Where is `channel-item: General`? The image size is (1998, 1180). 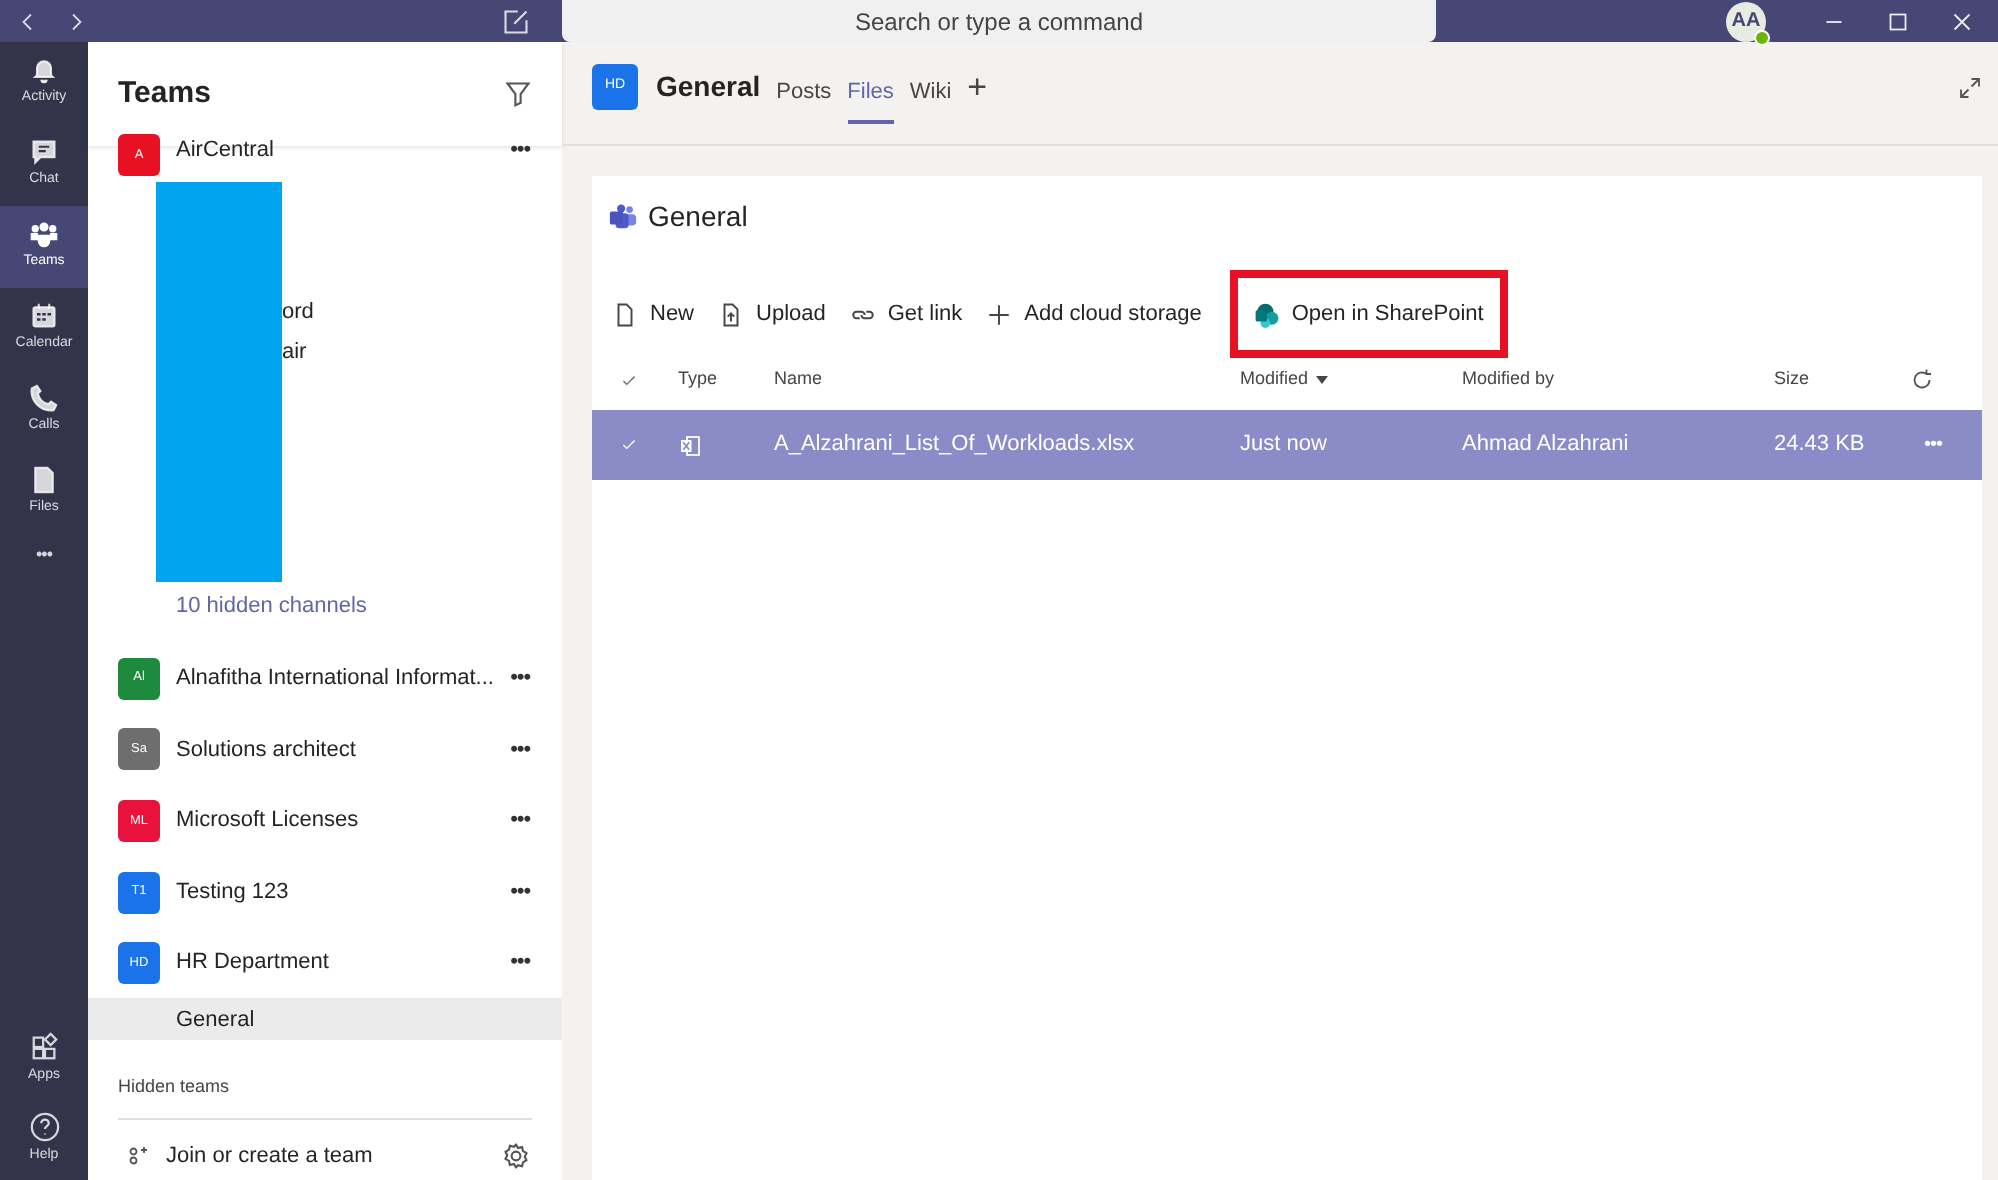
channel-item: General is located at coordinates (325, 1019).